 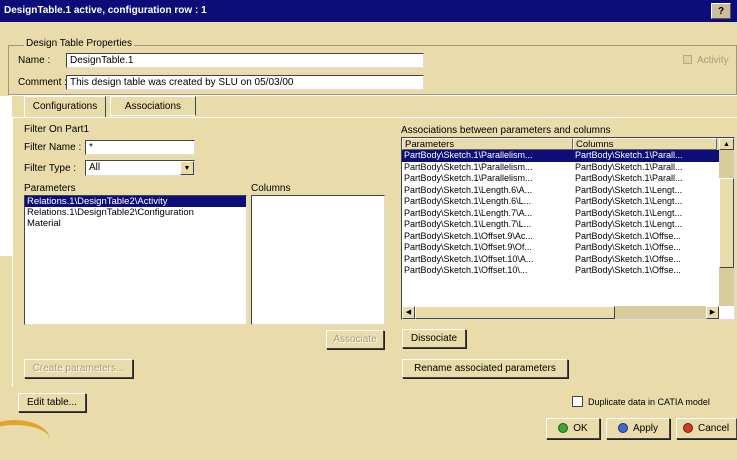 I want to click on filter-name-label: Filter Name :, so click(x=53, y=147).